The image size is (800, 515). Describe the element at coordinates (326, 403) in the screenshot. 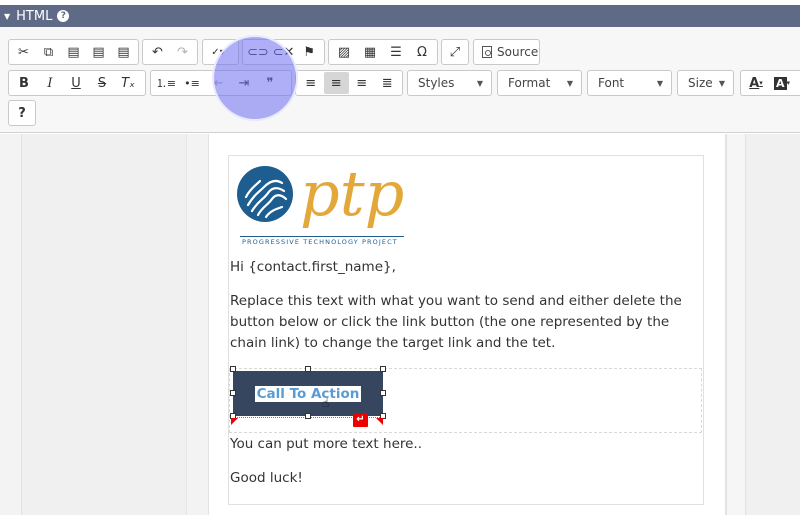

I see `hand-cursor-icon: ☝` at that location.